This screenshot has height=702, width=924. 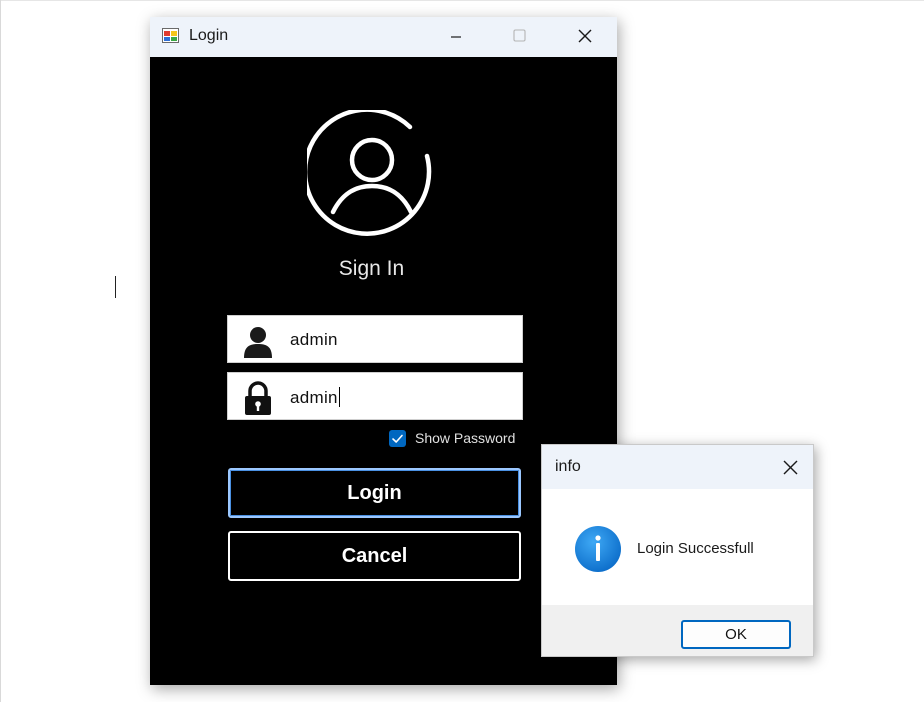 I want to click on info-titlebar: info, so click(x=677, y=467).